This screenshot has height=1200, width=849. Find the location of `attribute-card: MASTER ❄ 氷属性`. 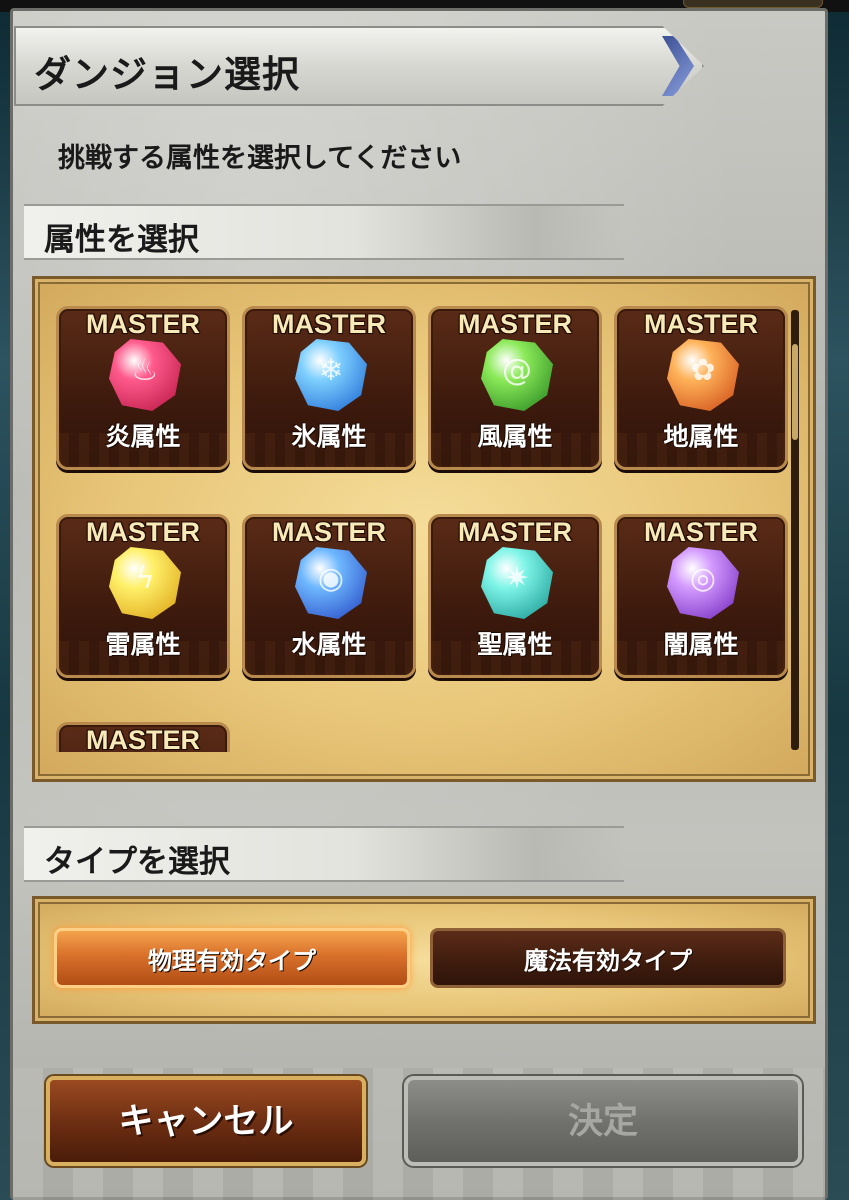

attribute-card: MASTER ❄ 氷属性 is located at coordinates (329, 388).